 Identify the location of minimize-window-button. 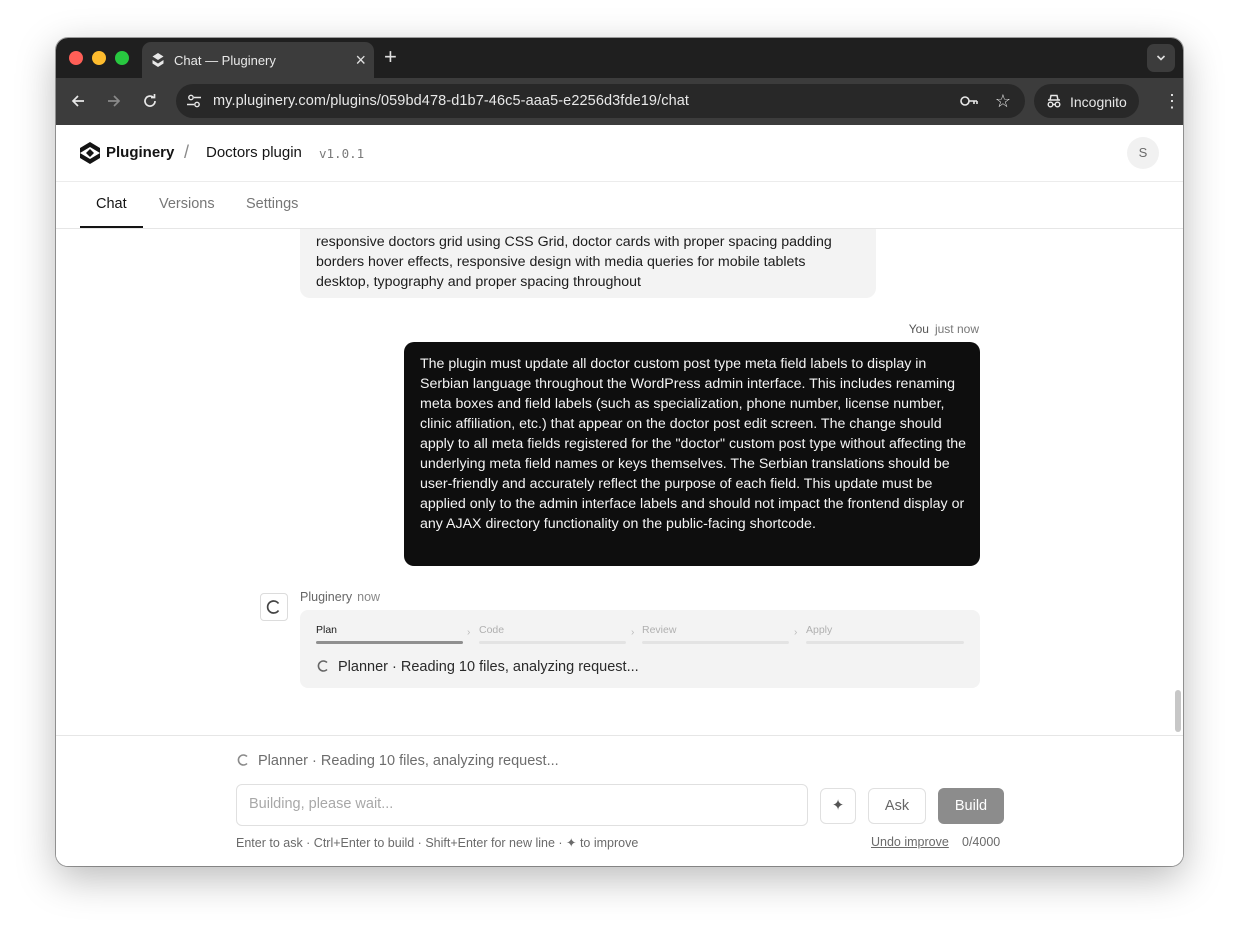
(99, 58).